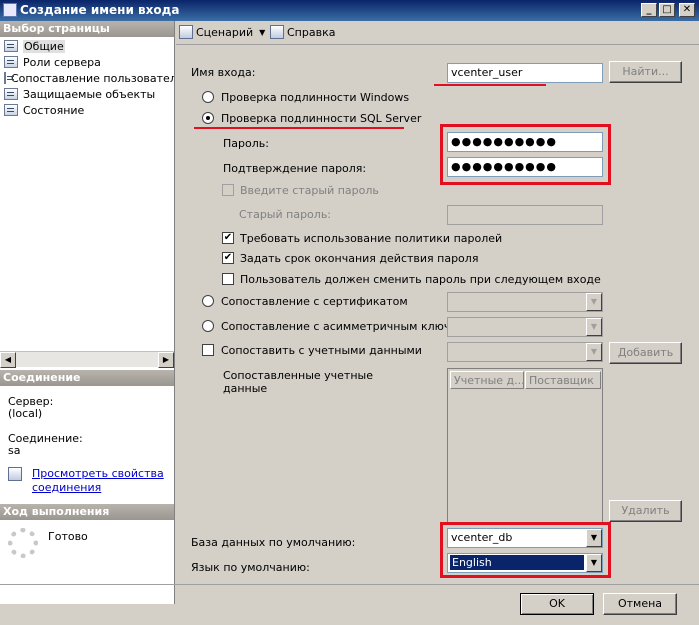 This screenshot has width=699, height=625. Describe the element at coordinates (89, 94) in the screenshot. I see `nav-item-label: Защищаемые объекты` at that location.